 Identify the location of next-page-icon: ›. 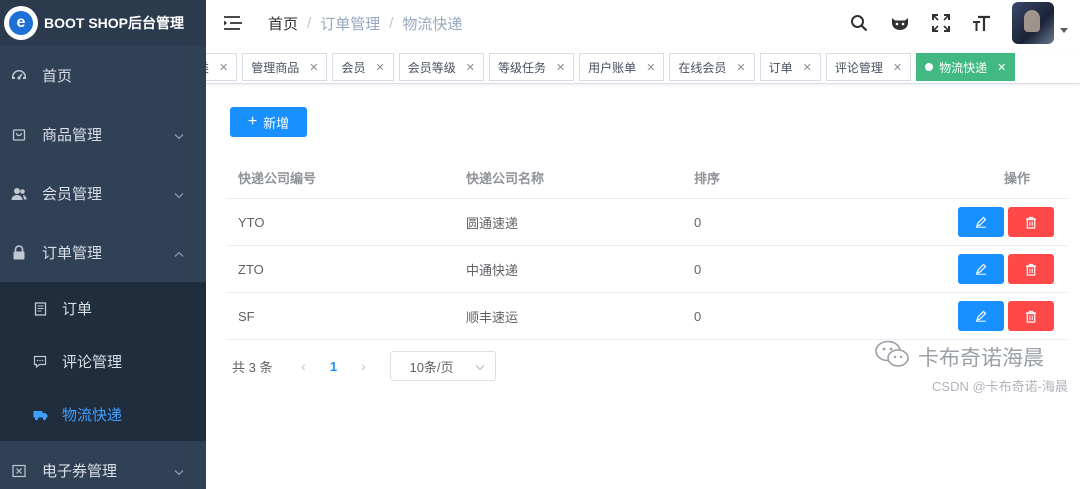
(363, 366).